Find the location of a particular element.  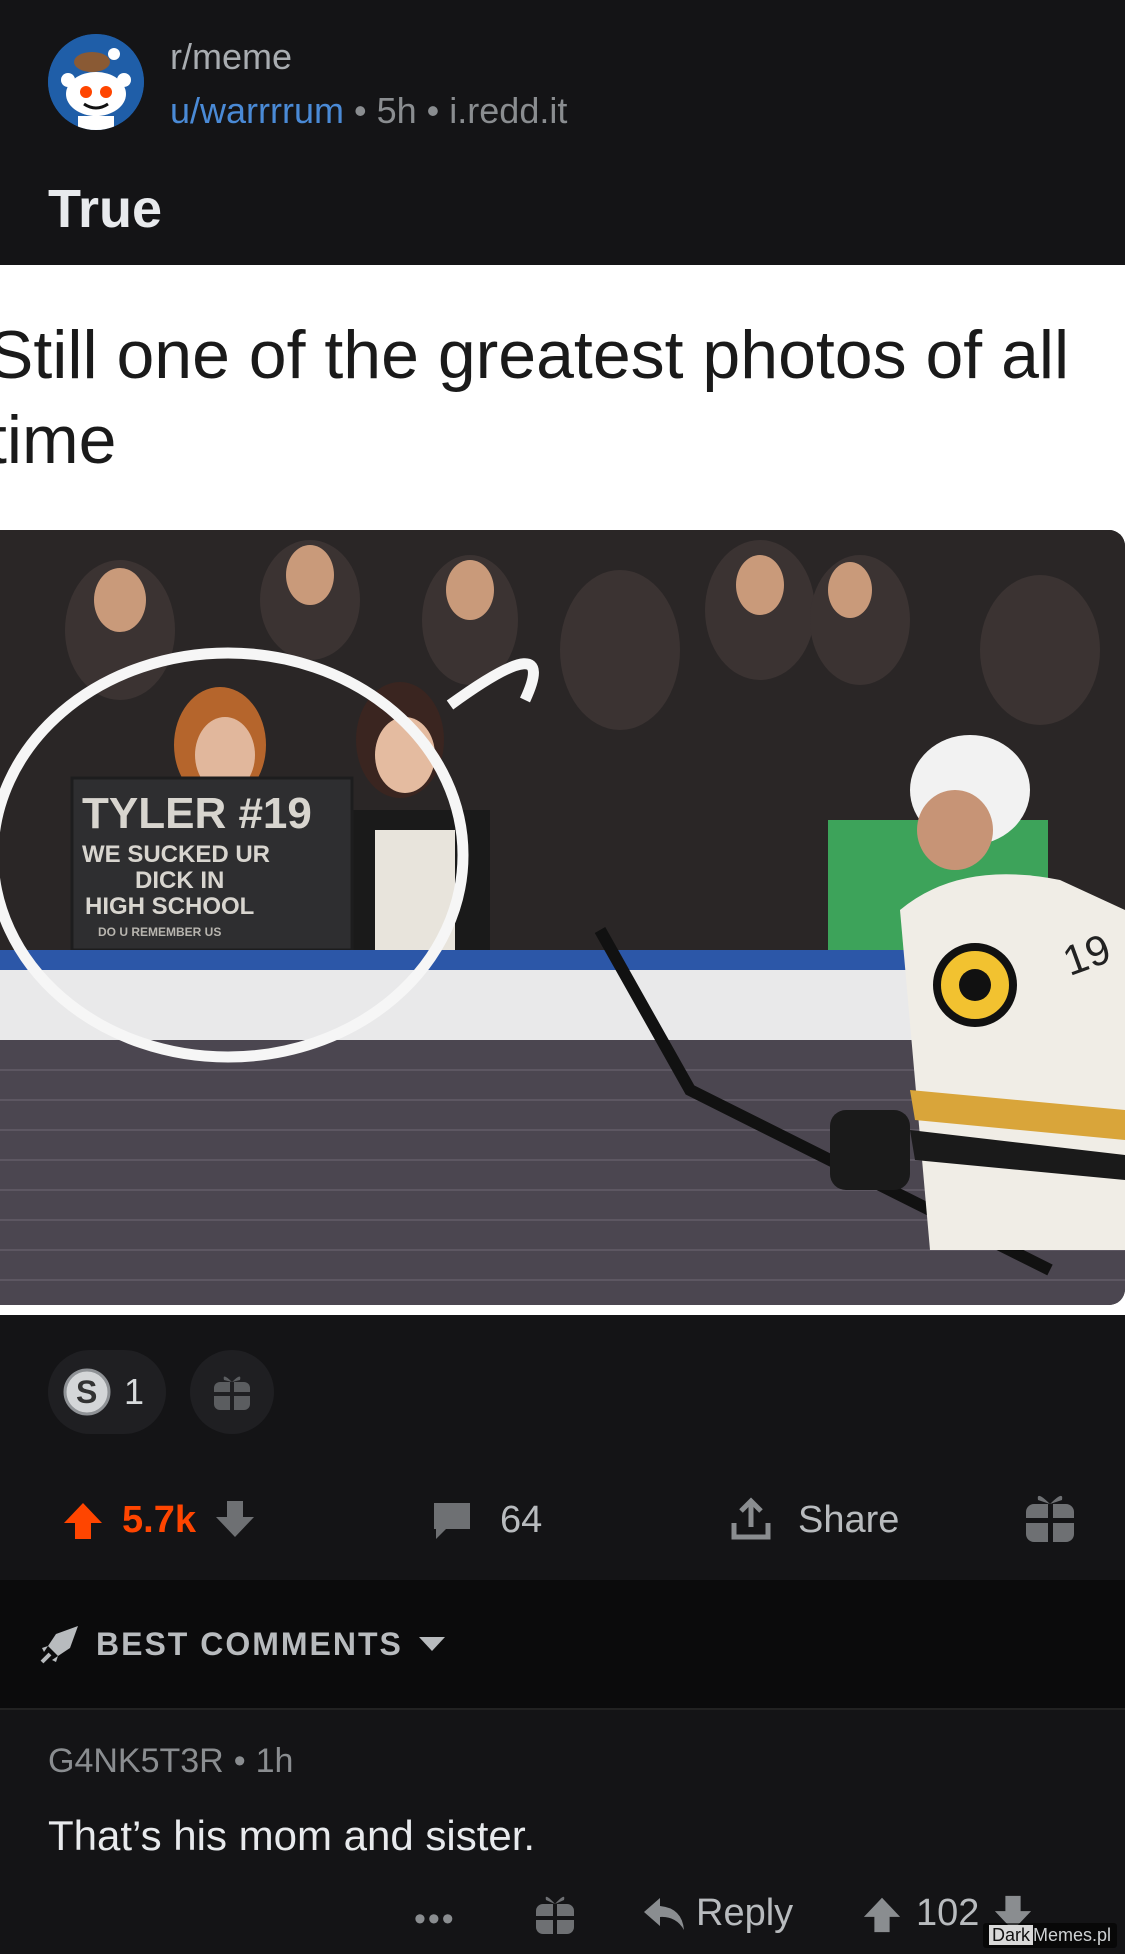

post-meta: r/meme u/warrrrum • 5h • i.redd.it is located at coordinates (368, 84).